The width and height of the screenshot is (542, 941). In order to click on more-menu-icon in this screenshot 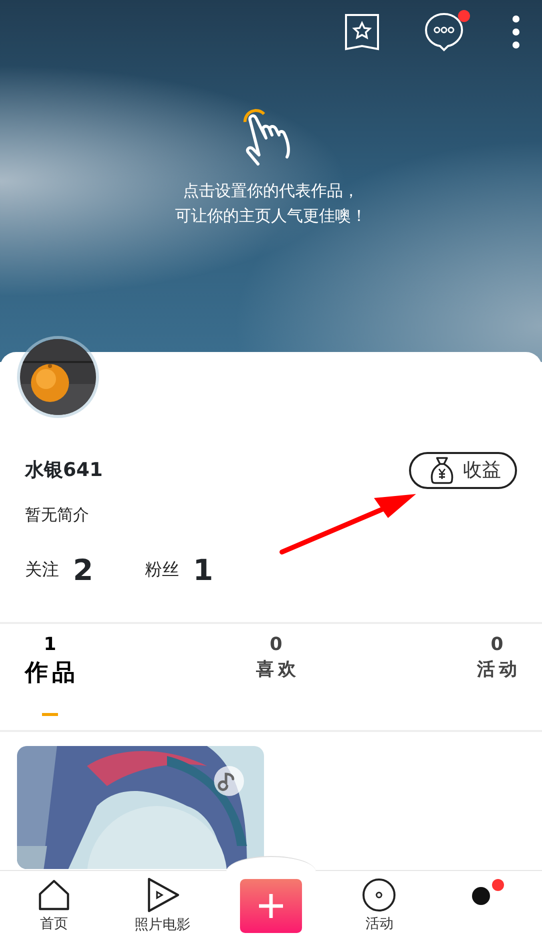, I will do `click(516, 32)`.